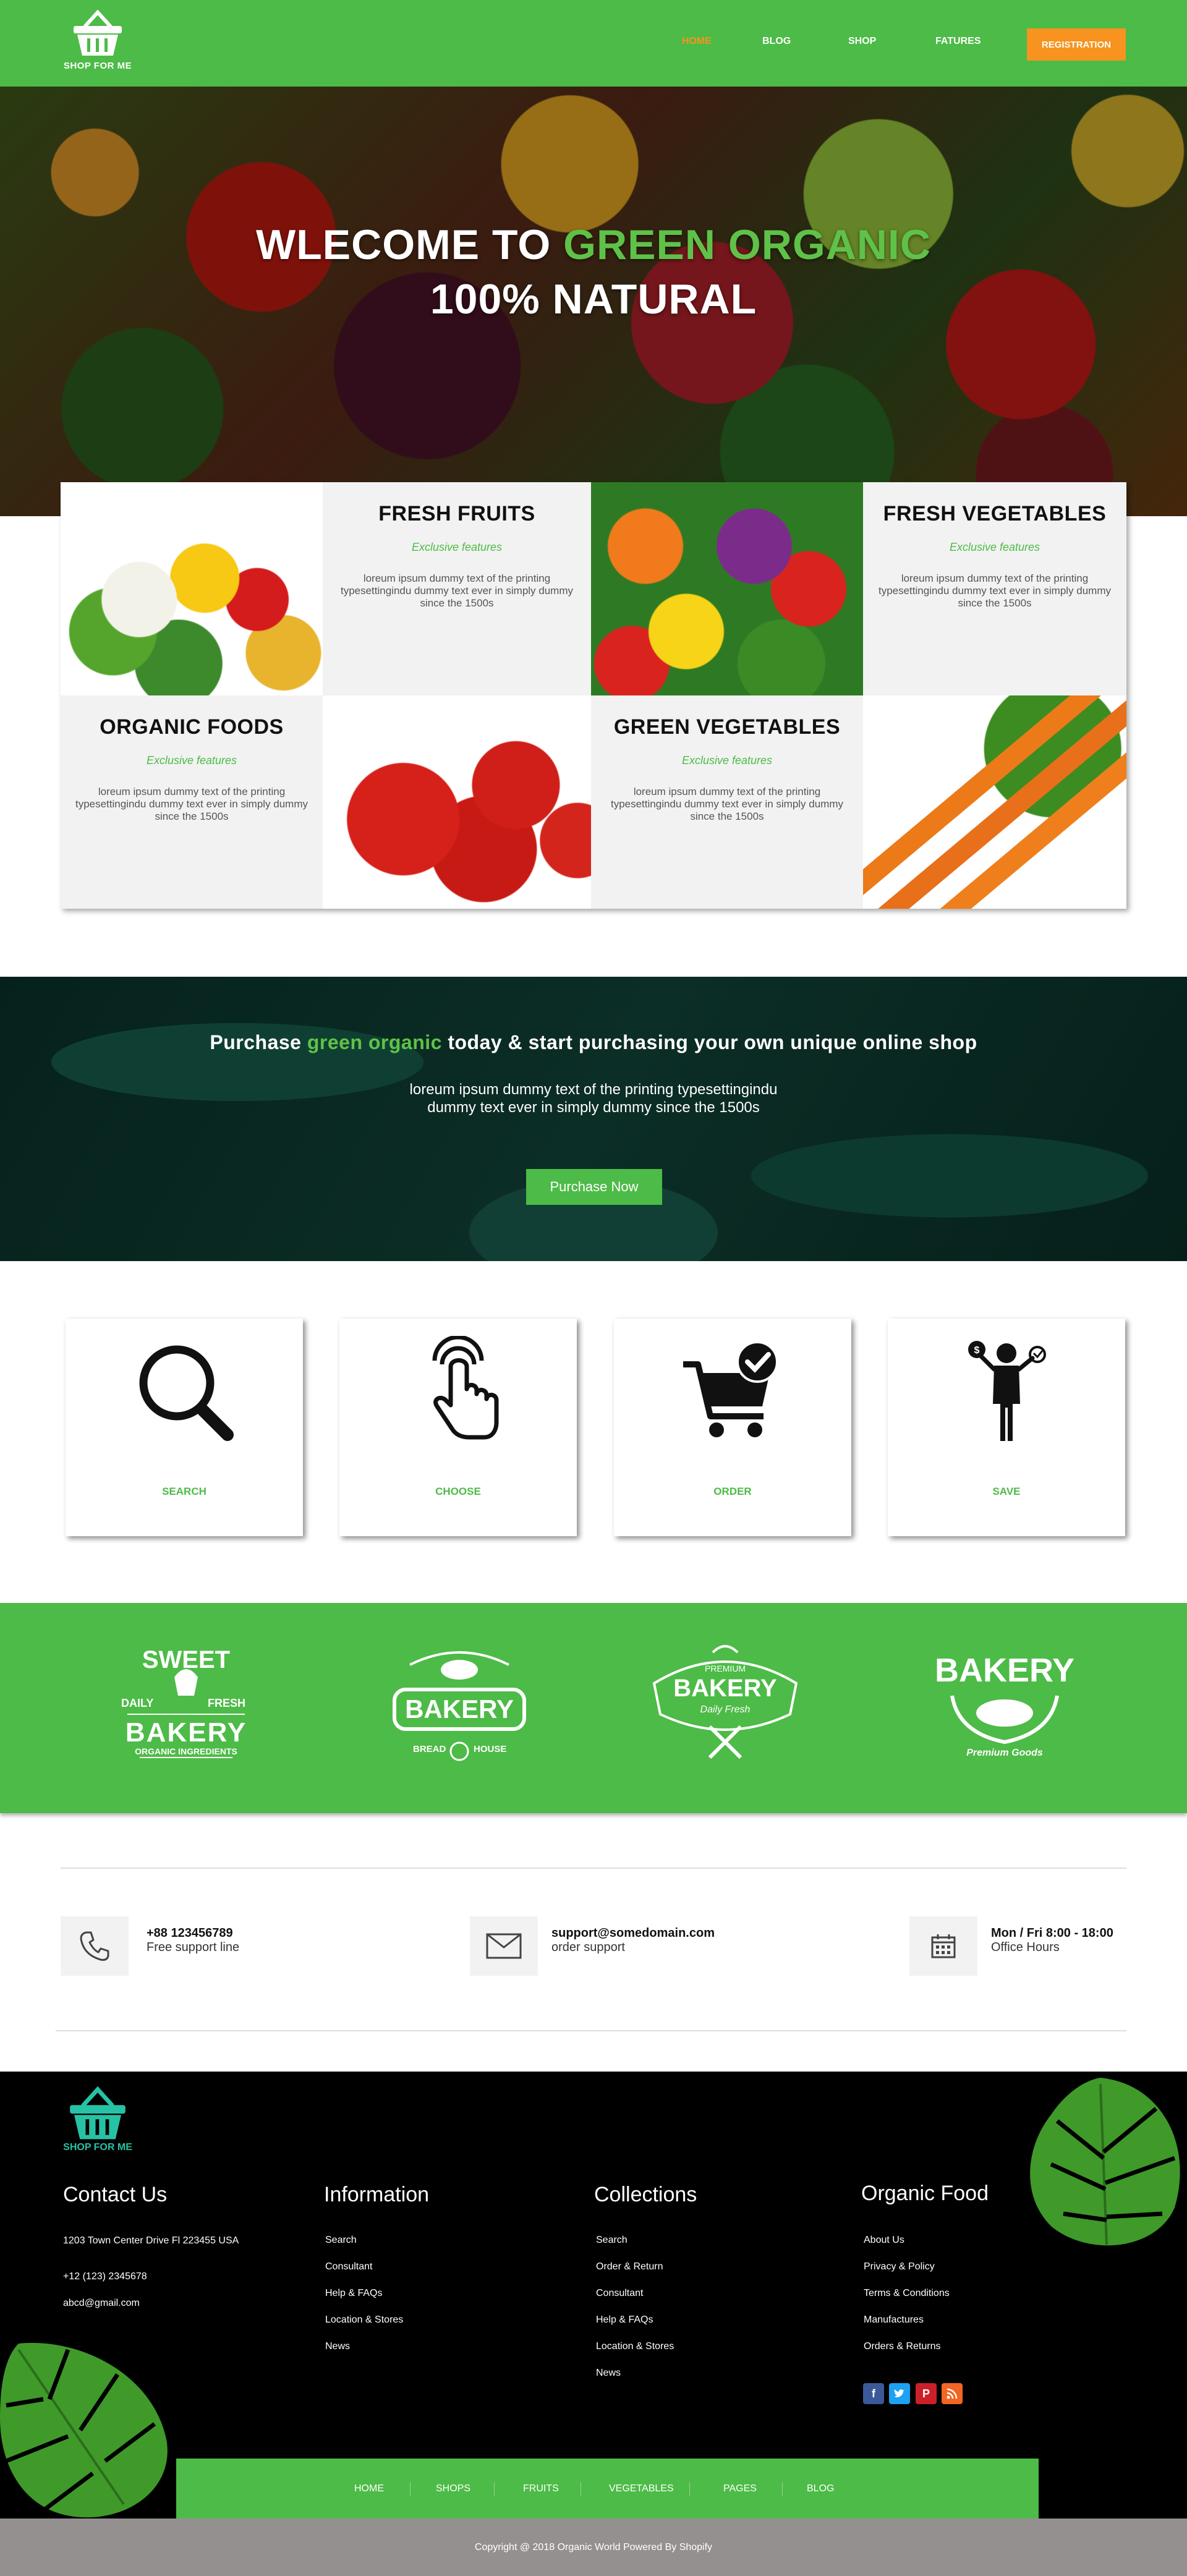  I want to click on hero-title: WLECOME TO GREEN ORGANIC 100% NATURAL, so click(593, 272).